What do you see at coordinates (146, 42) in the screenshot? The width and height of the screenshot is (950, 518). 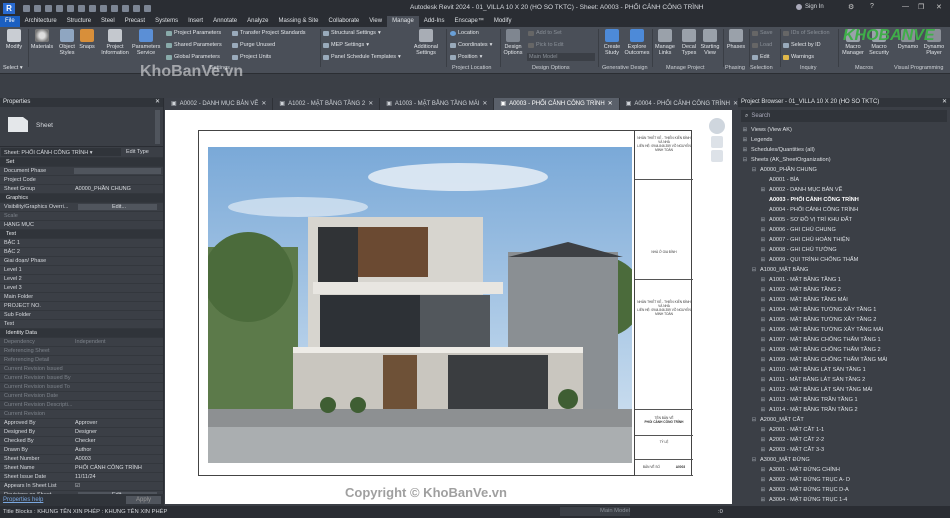 I see `parameters-service-button: Parameters Service` at bounding box center [146, 42].